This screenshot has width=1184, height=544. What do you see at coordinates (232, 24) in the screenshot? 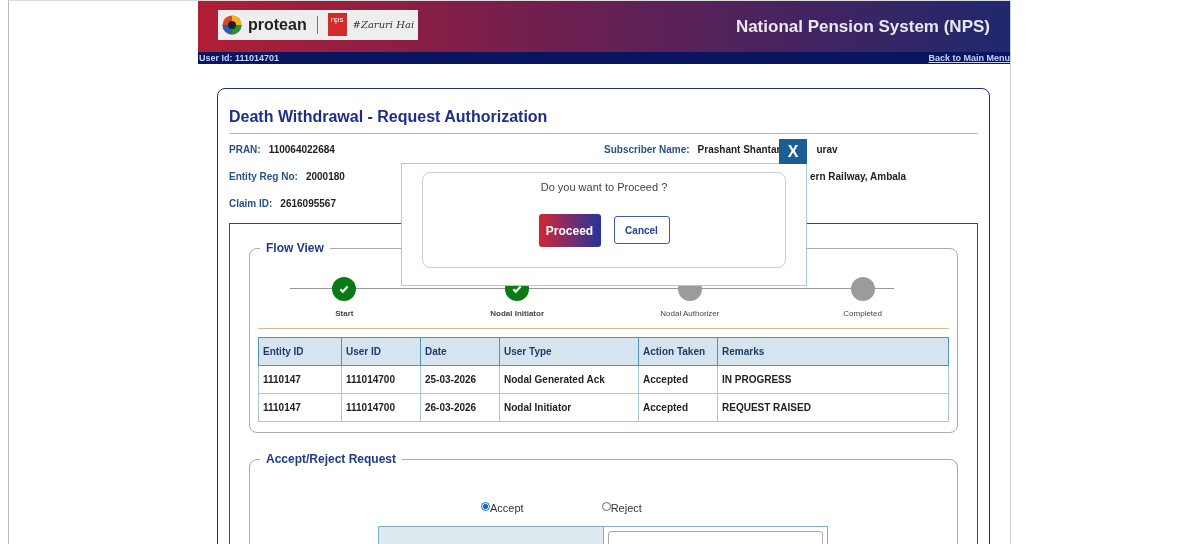
I see `colorful-circle-icon` at bounding box center [232, 24].